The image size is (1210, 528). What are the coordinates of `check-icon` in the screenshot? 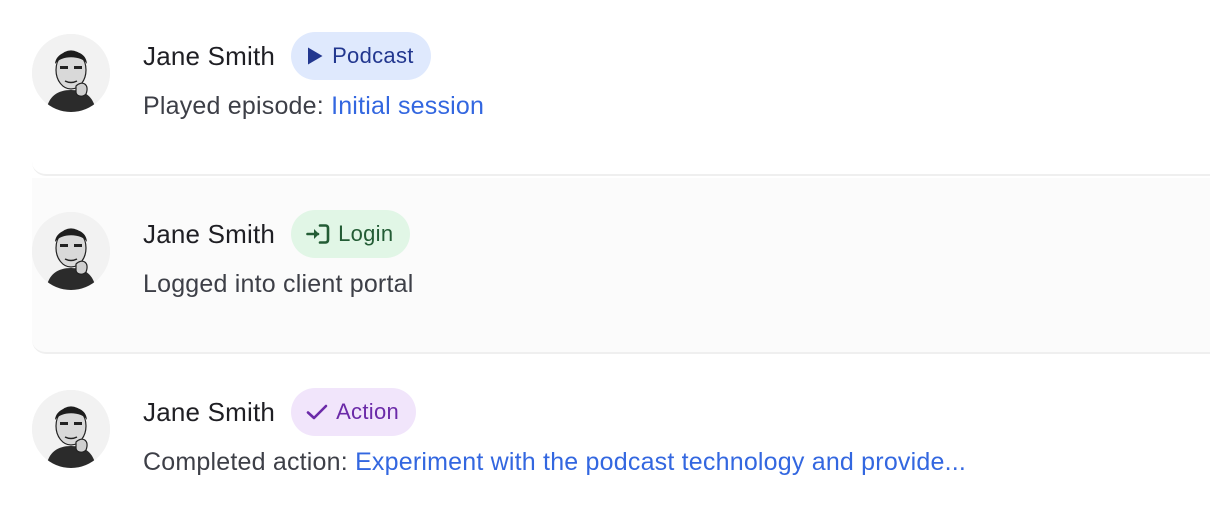 It's located at (317, 412).